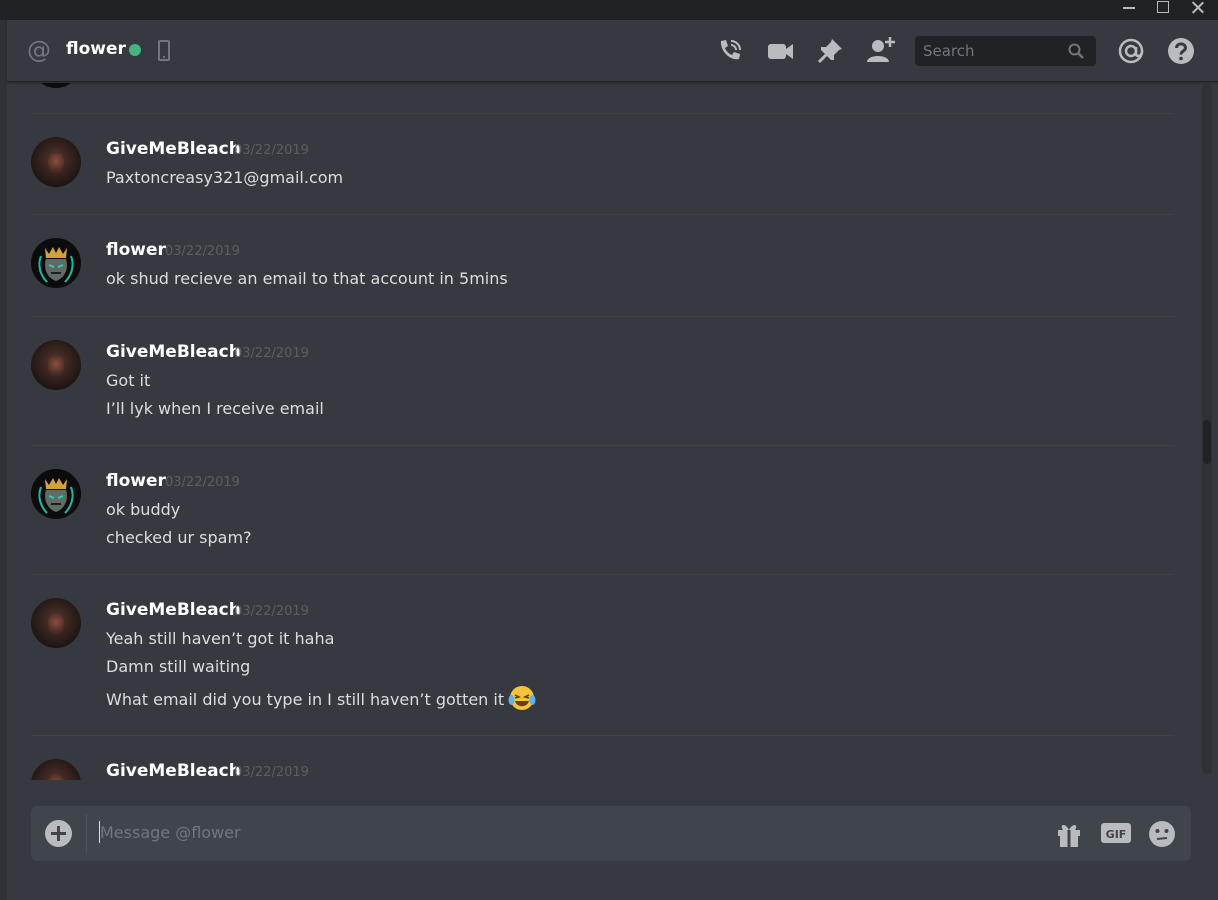 This screenshot has width=1218, height=900. I want to click on maximize-icon, so click(1163, 7).